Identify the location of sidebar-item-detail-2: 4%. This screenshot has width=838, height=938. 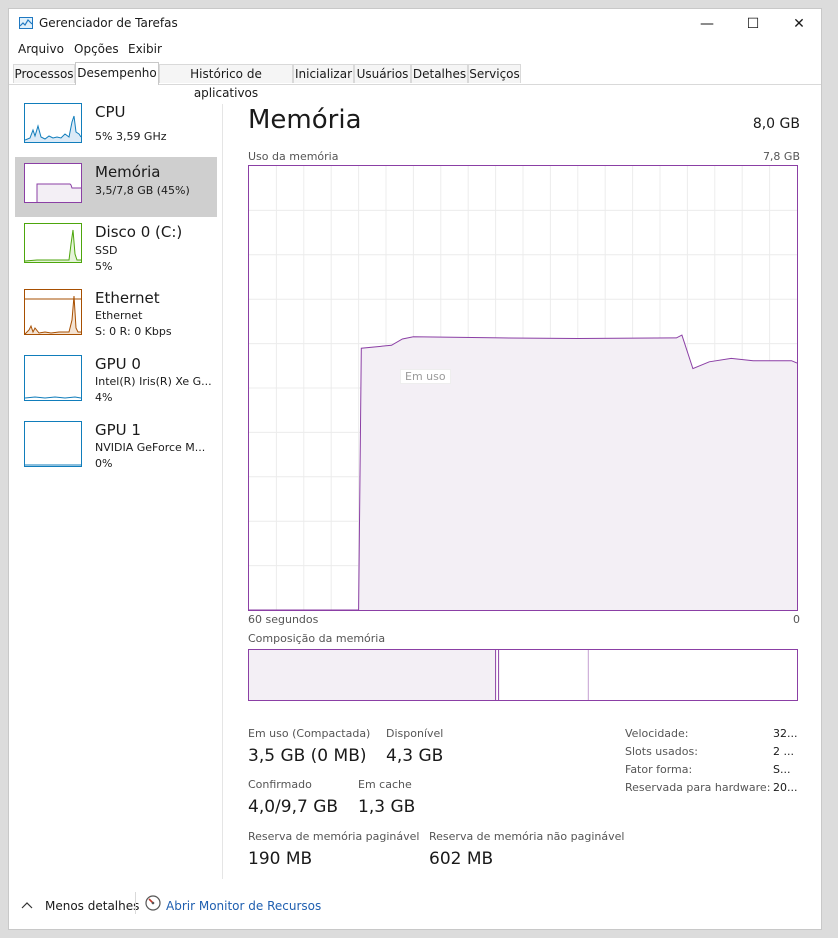
(104, 397).